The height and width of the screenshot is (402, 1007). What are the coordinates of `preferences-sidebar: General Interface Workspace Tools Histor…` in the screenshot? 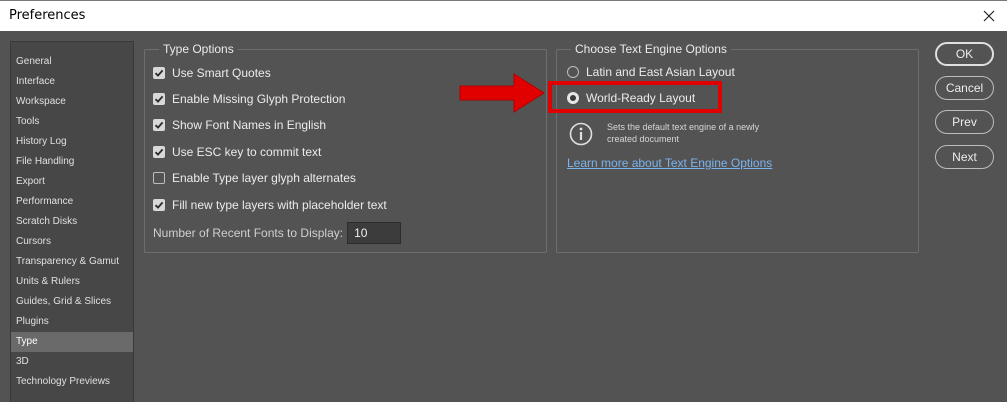 It's located at (72, 221).